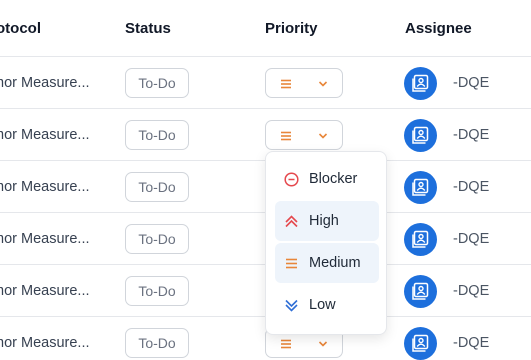 This screenshot has height=360, width=531. I want to click on priority-option-label: Low, so click(322, 305).